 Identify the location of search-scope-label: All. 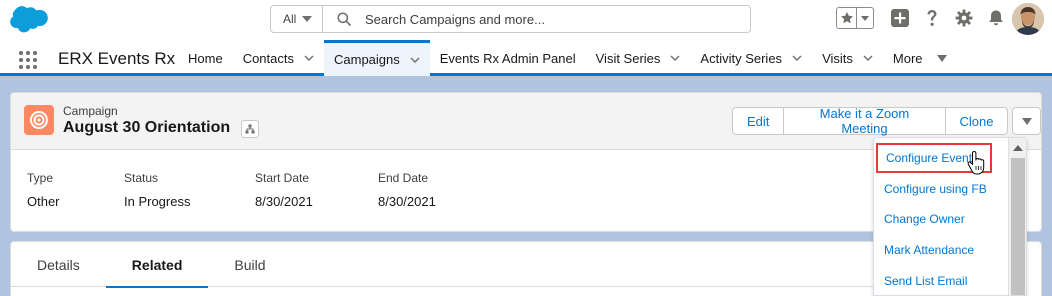
(290, 19).